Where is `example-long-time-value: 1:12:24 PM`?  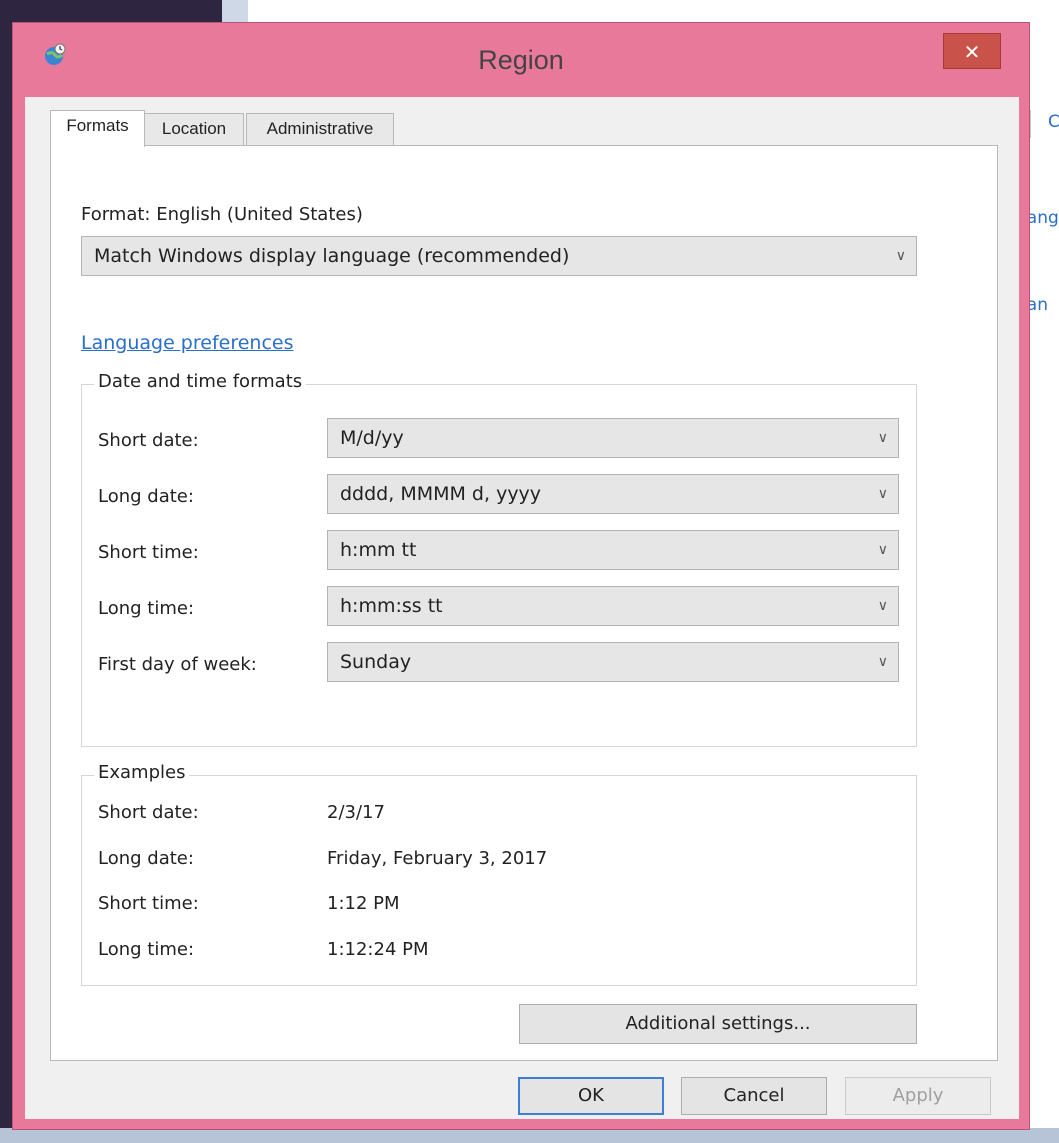
example-long-time-value: 1:12:24 PM is located at coordinates (378, 949).